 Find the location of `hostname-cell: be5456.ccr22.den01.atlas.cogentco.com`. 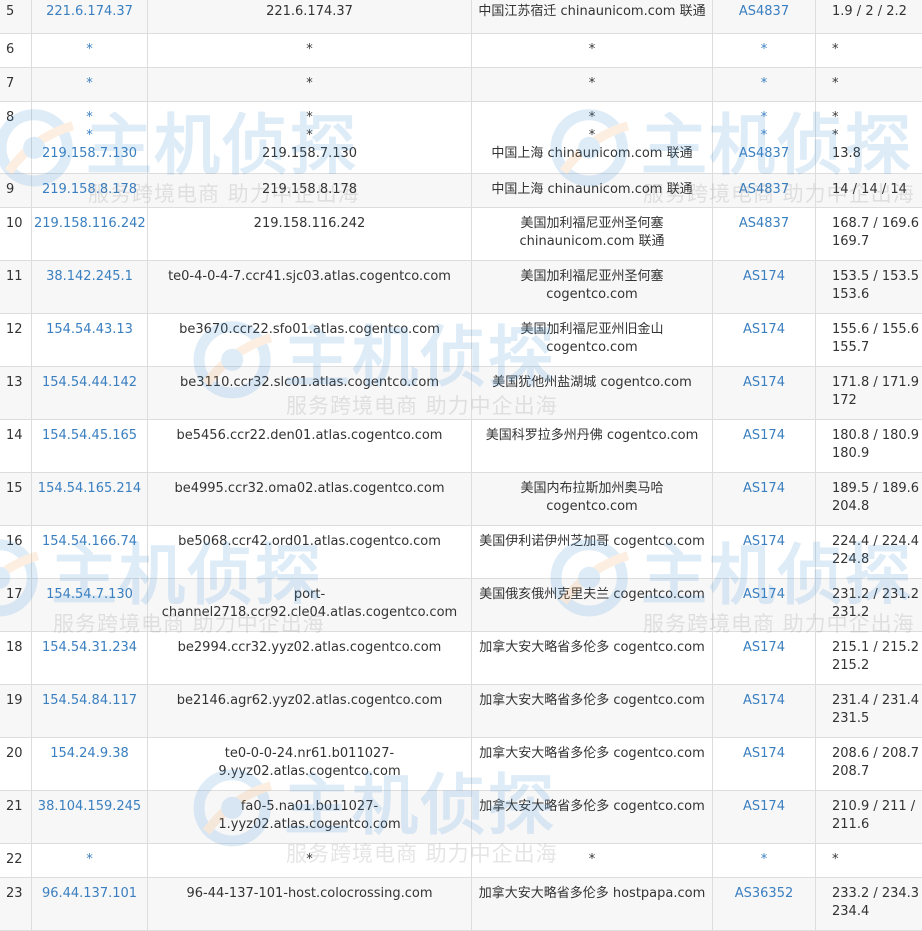

hostname-cell: be5456.ccr22.den01.atlas.cogentco.com is located at coordinates (310, 446).